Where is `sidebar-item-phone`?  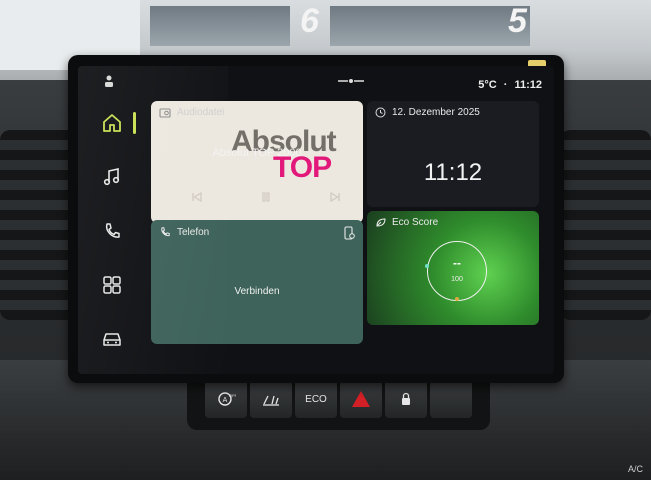
sidebar-item-phone is located at coordinates (112, 231).